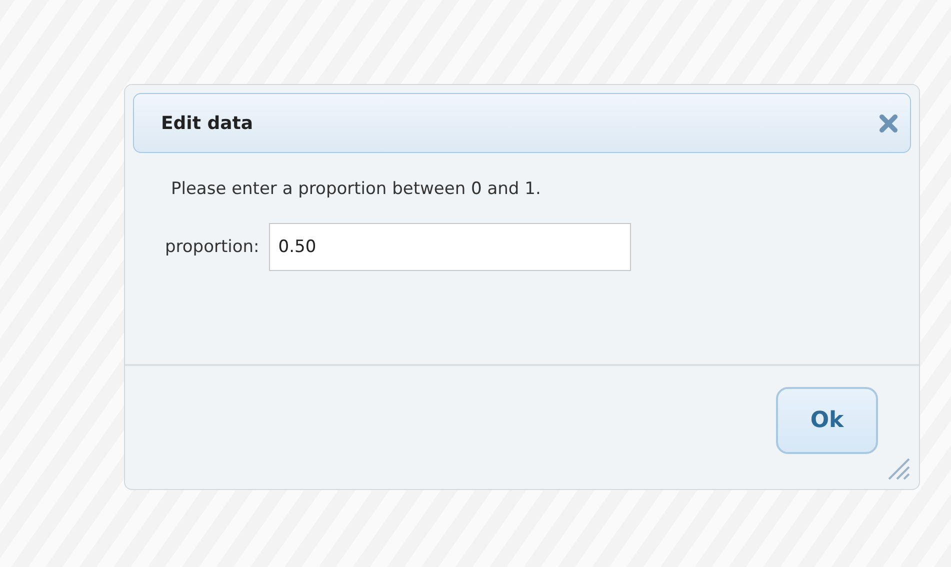 The image size is (951, 567). I want to click on close-icon, so click(888, 123).